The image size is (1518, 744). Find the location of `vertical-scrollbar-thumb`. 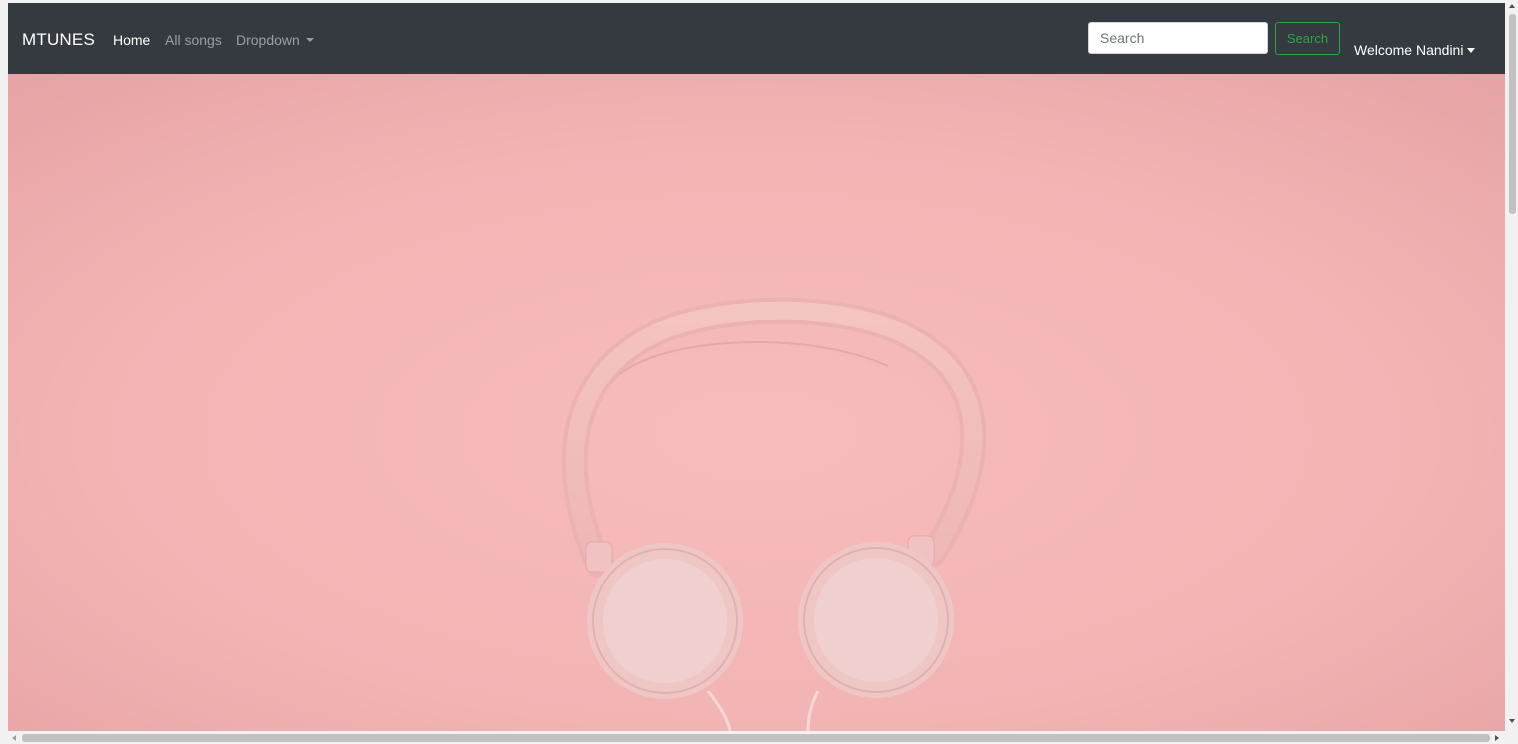

vertical-scrollbar-thumb is located at coordinates (1512, 114).